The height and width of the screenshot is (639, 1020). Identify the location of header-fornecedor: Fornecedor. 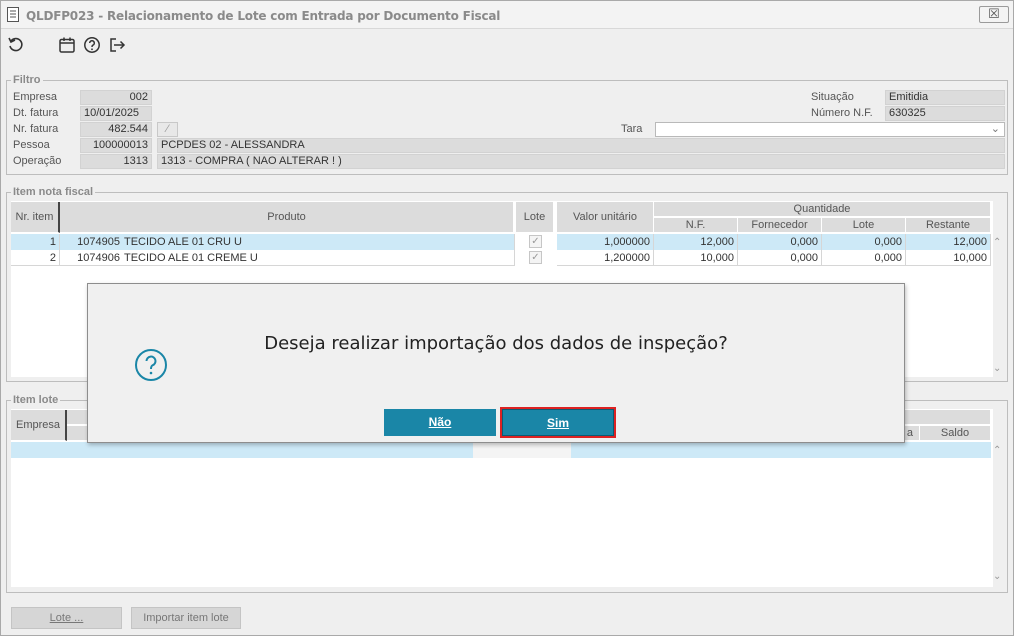
(780, 225).